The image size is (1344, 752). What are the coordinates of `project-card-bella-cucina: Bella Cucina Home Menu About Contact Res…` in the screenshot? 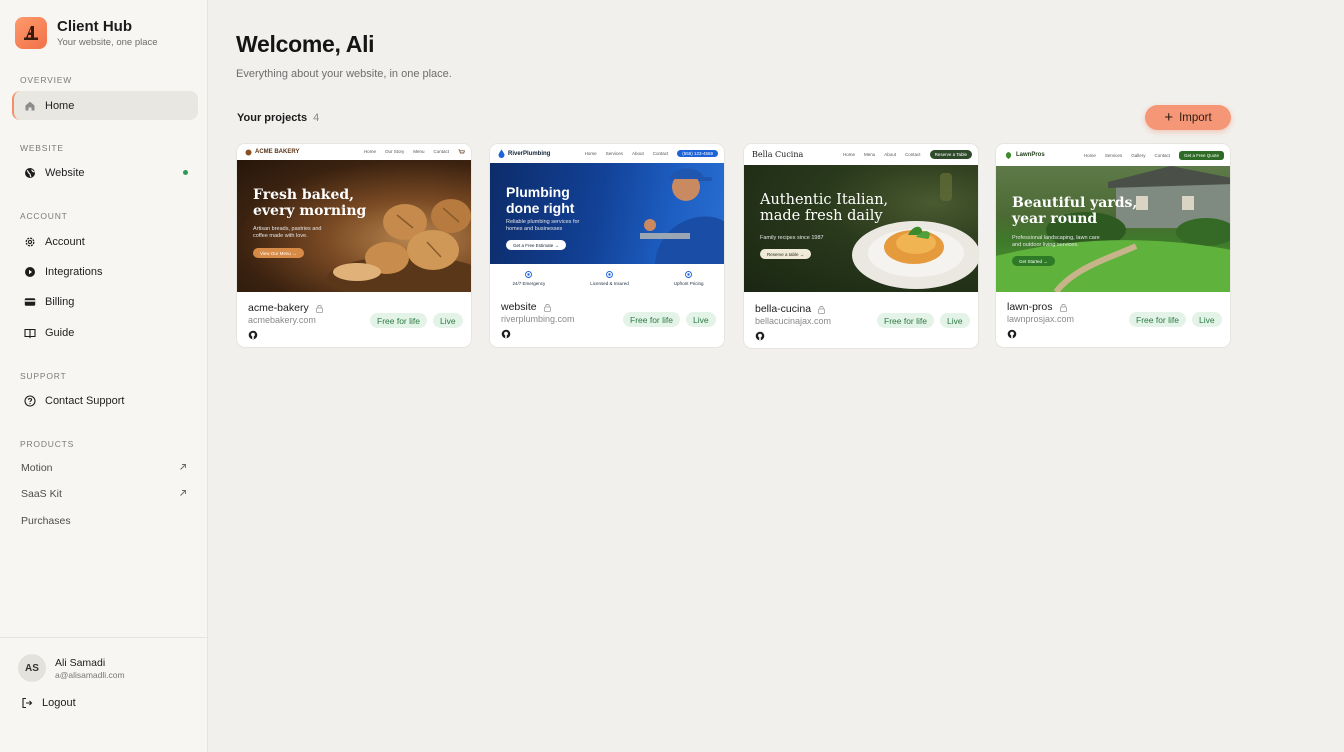 It's located at (861, 246).